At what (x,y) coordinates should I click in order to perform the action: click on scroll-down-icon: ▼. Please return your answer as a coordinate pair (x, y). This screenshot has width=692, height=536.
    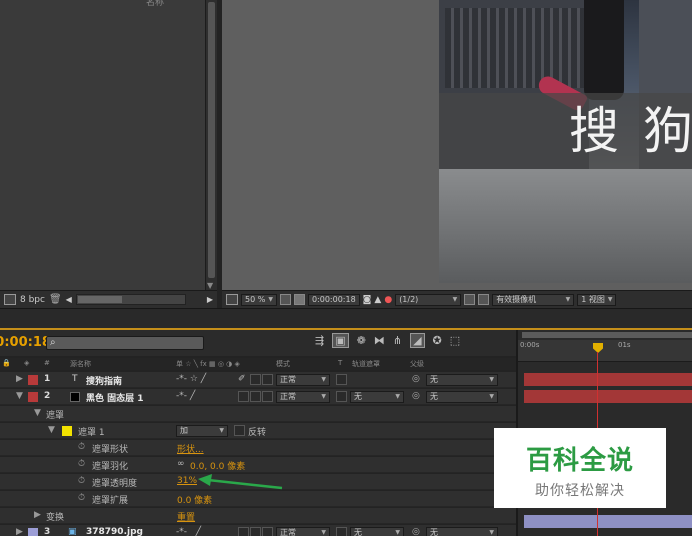
    Looking at the image, I should click on (210, 285).